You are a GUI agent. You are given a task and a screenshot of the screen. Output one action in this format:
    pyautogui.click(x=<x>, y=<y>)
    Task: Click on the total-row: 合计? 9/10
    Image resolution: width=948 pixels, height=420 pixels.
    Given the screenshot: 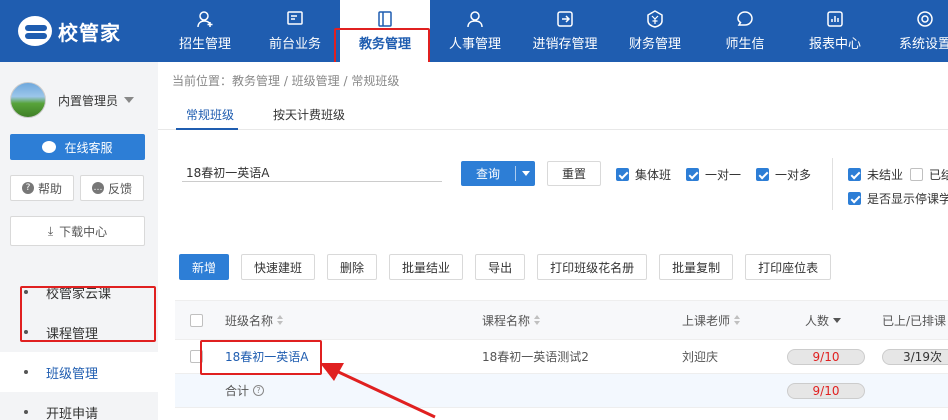 What is the action you would take?
    pyautogui.click(x=561, y=391)
    